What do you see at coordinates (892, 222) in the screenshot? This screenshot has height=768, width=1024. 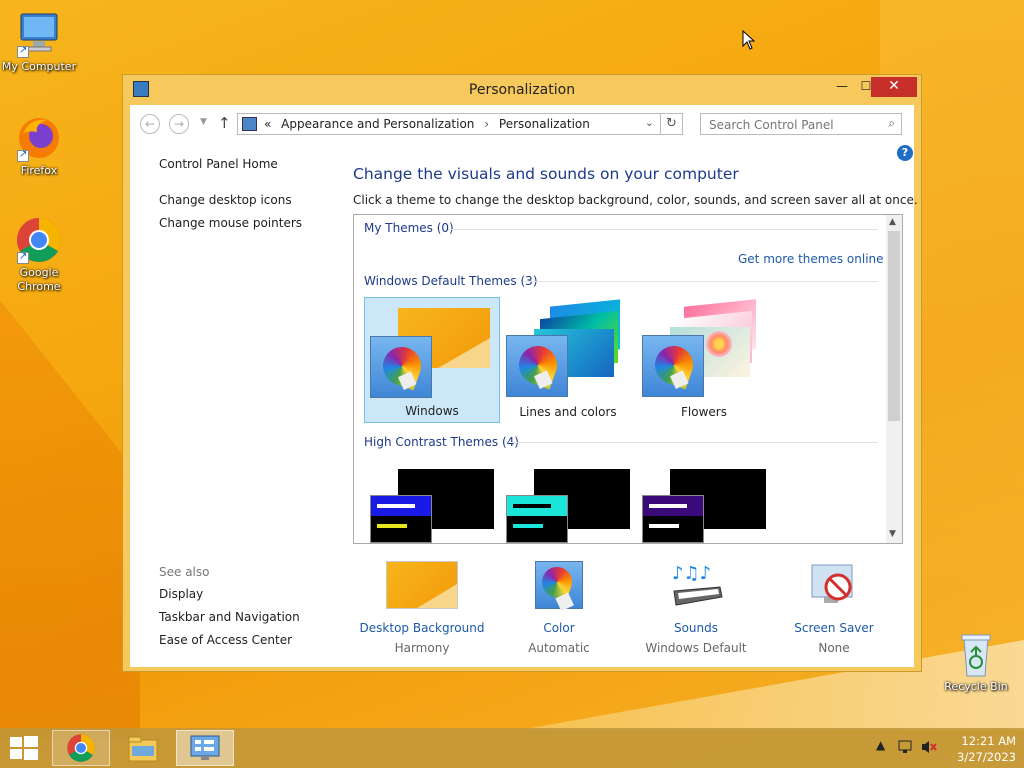 I see `scroll-up-icon: ▲` at bounding box center [892, 222].